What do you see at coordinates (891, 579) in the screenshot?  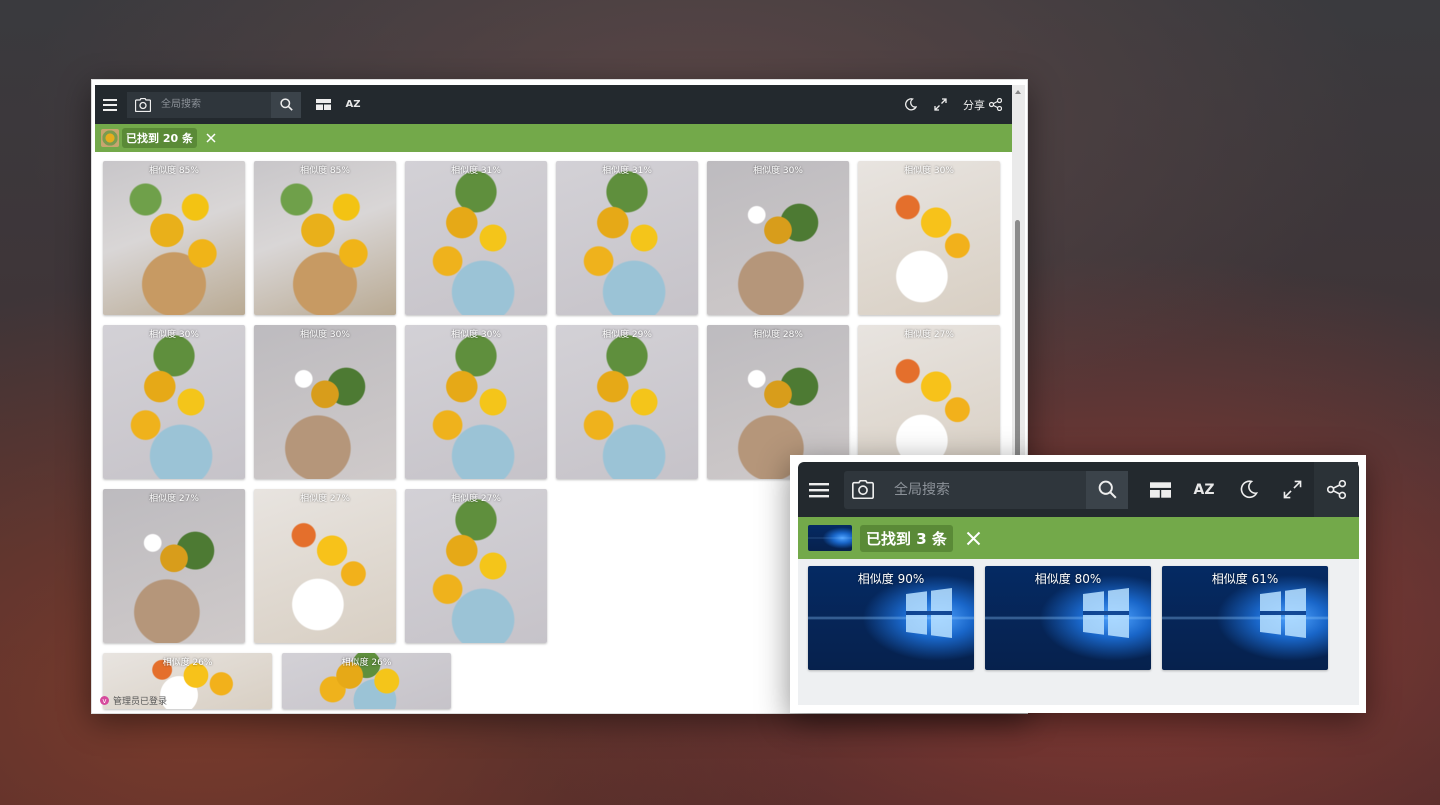 I see `similarity-label: 相似度 90%` at bounding box center [891, 579].